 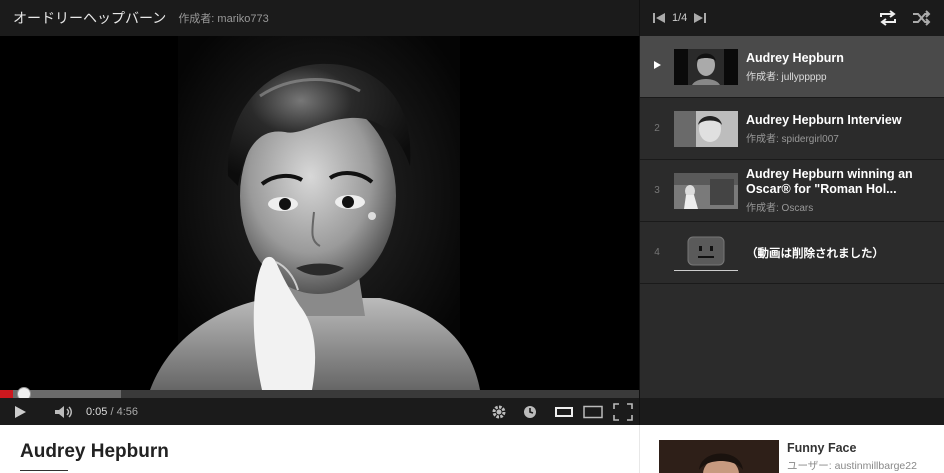 I want to click on item-author: 作成者: spidergirl007, so click(x=792, y=139).